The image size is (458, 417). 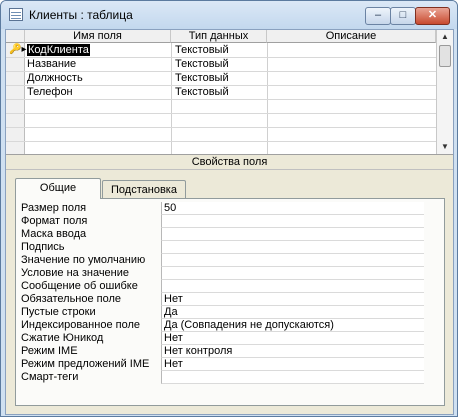 I want to click on minimize-button: –, so click(x=378, y=16).